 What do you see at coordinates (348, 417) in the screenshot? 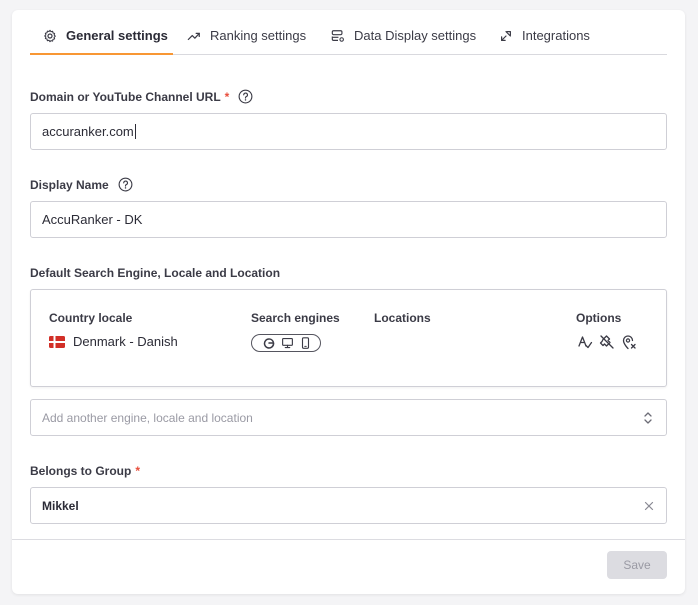
I see `add-engine-select: Add another engine, locale and location` at bounding box center [348, 417].